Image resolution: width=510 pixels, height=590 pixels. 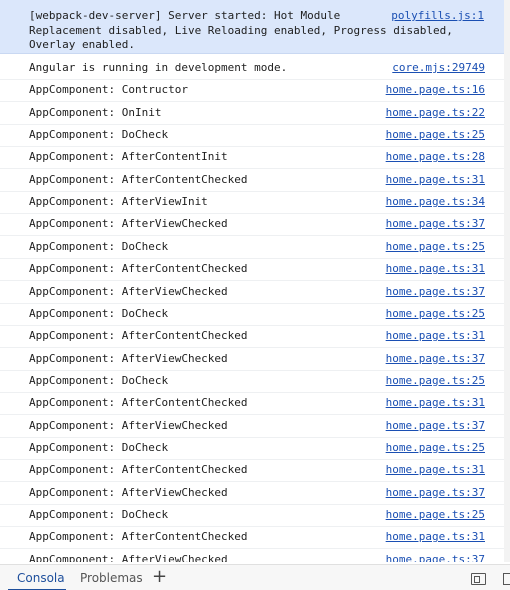 What do you see at coordinates (159, 577) in the screenshot?
I see `plus-icon: +` at bounding box center [159, 577].